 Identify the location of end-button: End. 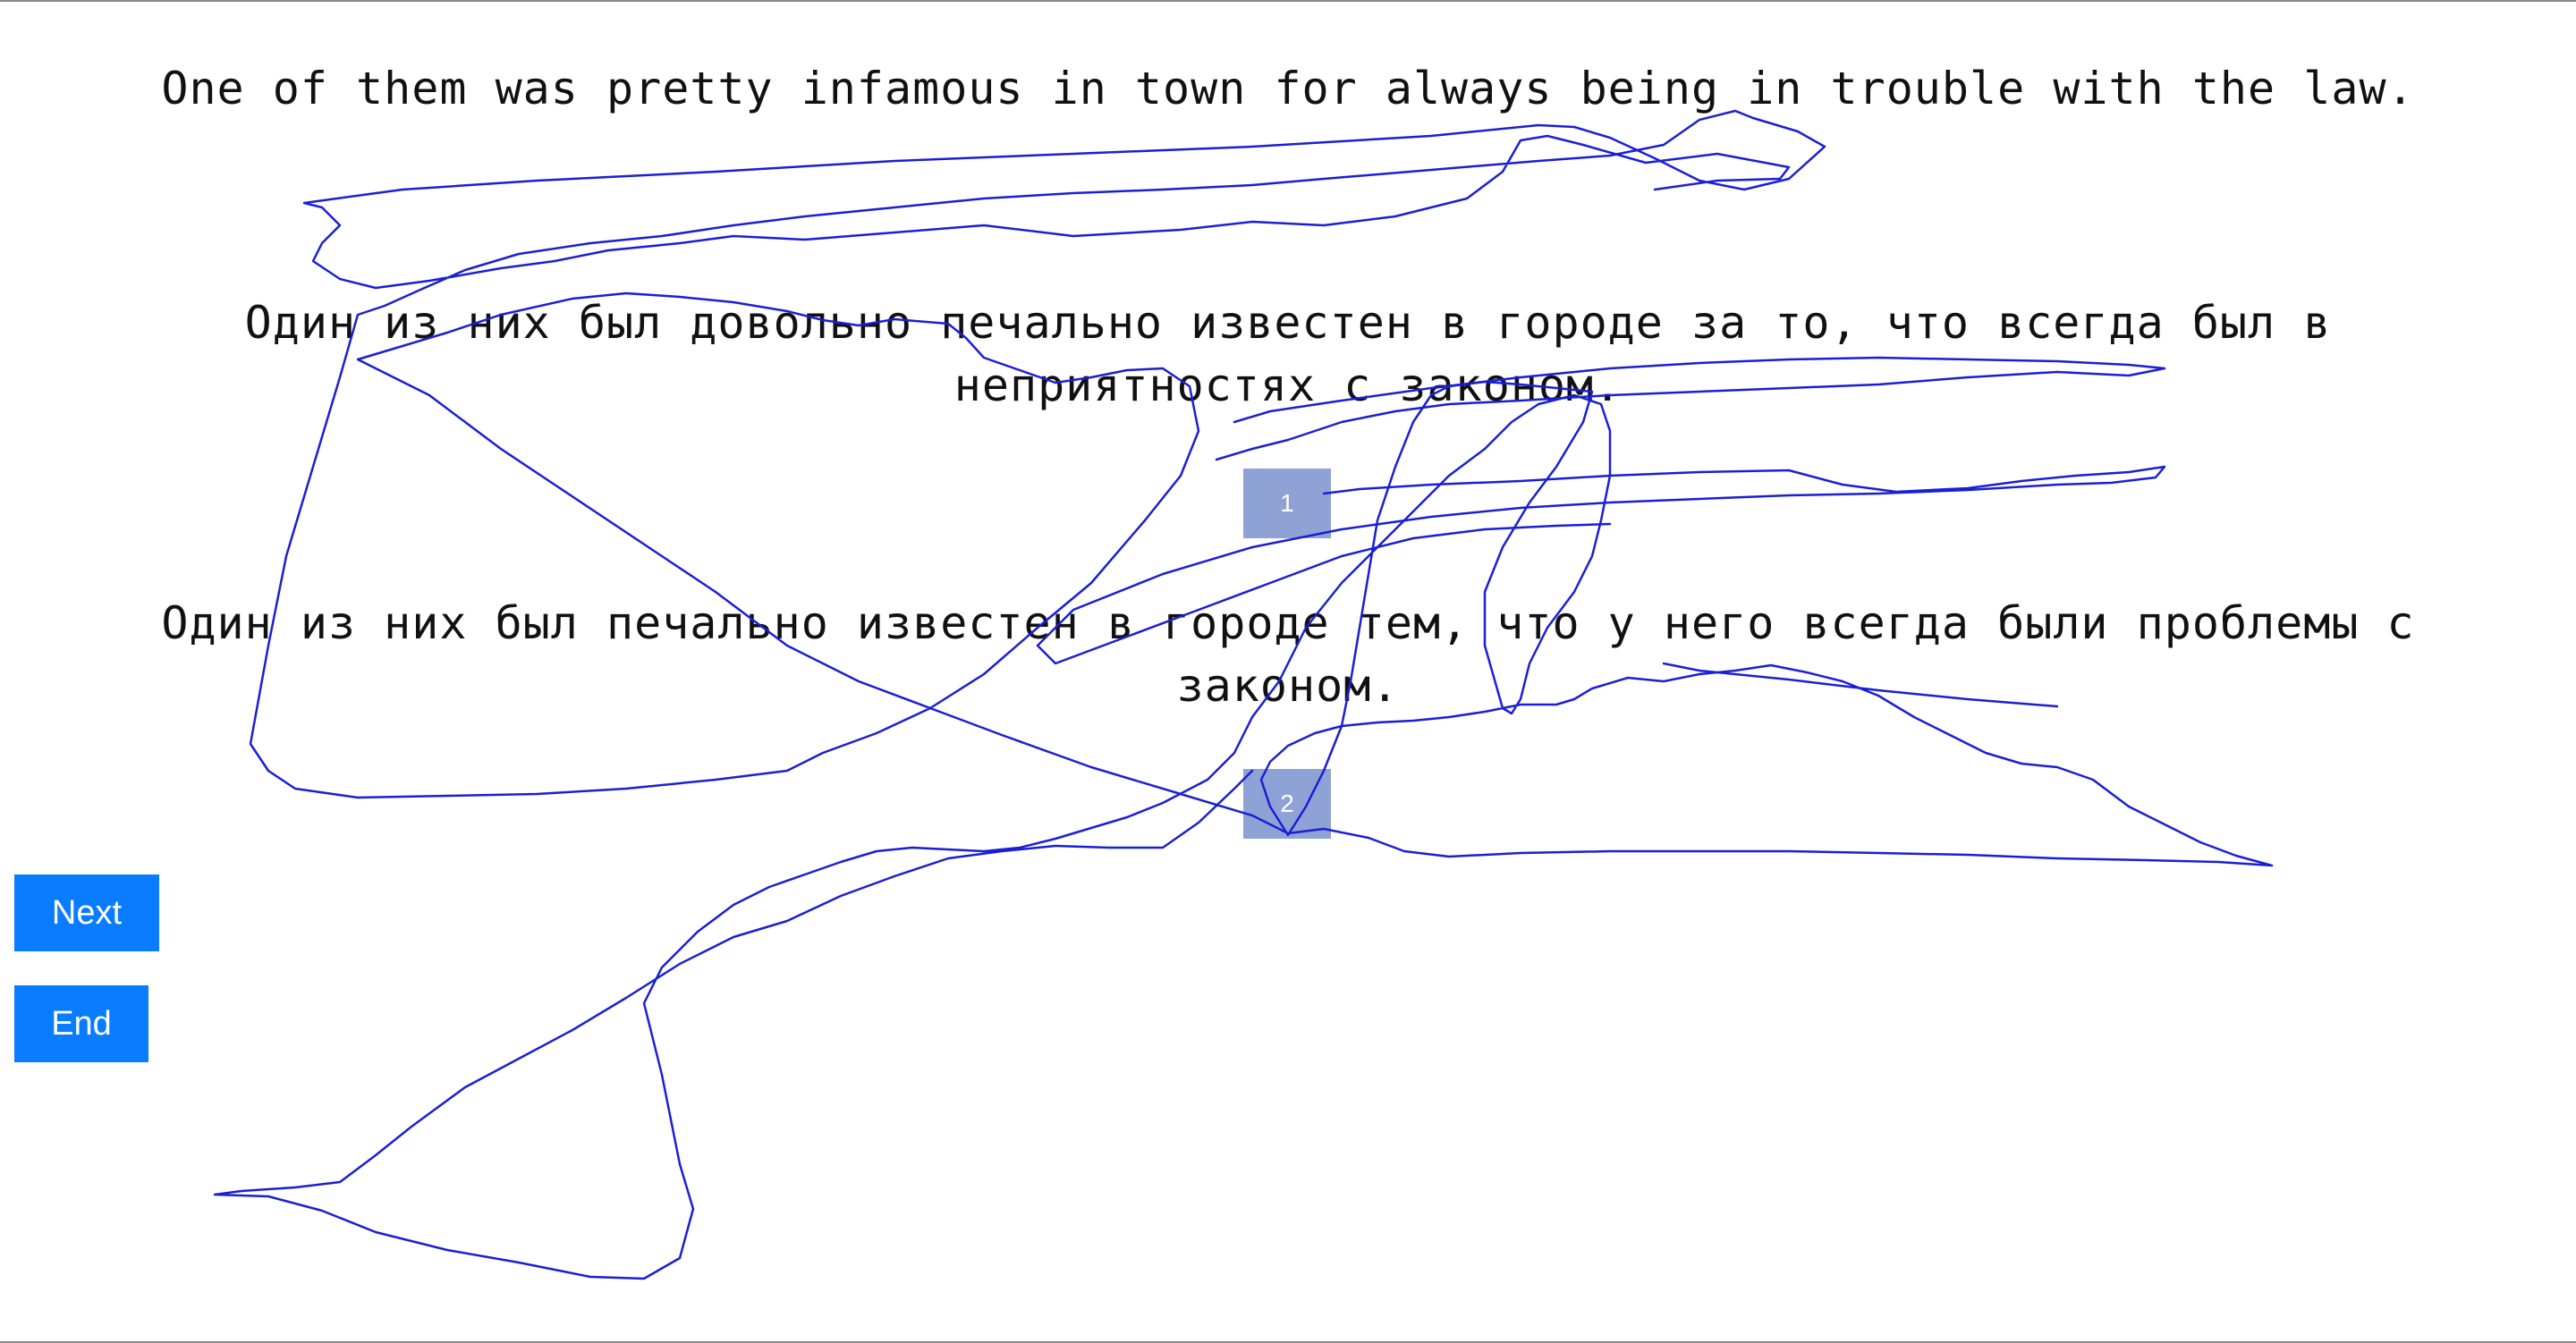
(81, 1023).